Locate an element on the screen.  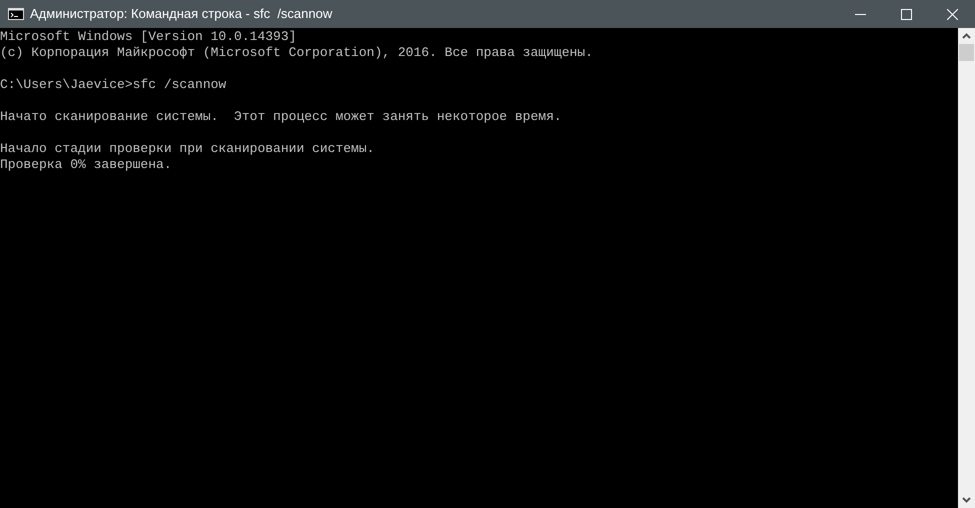
close-icon is located at coordinates (952, 14).